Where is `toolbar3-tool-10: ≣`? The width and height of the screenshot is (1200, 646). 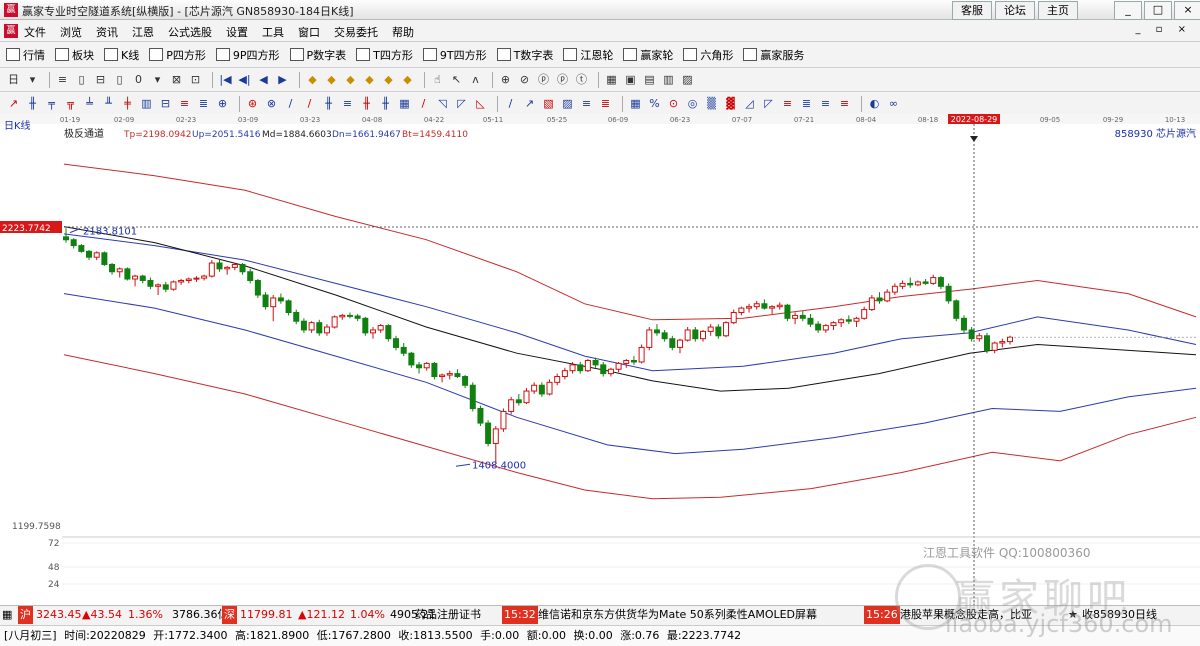
toolbar3-tool-10: ≣ is located at coordinates (203, 103).